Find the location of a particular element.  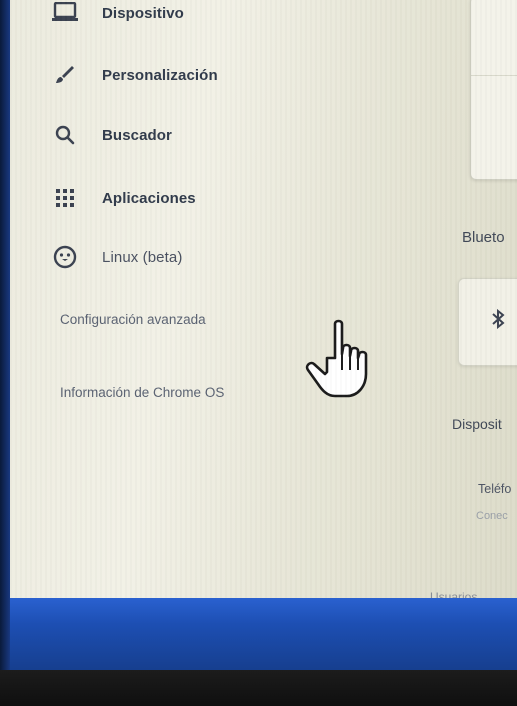

bluetooth-section-title: Blueto is located at coordinates (483, 237).